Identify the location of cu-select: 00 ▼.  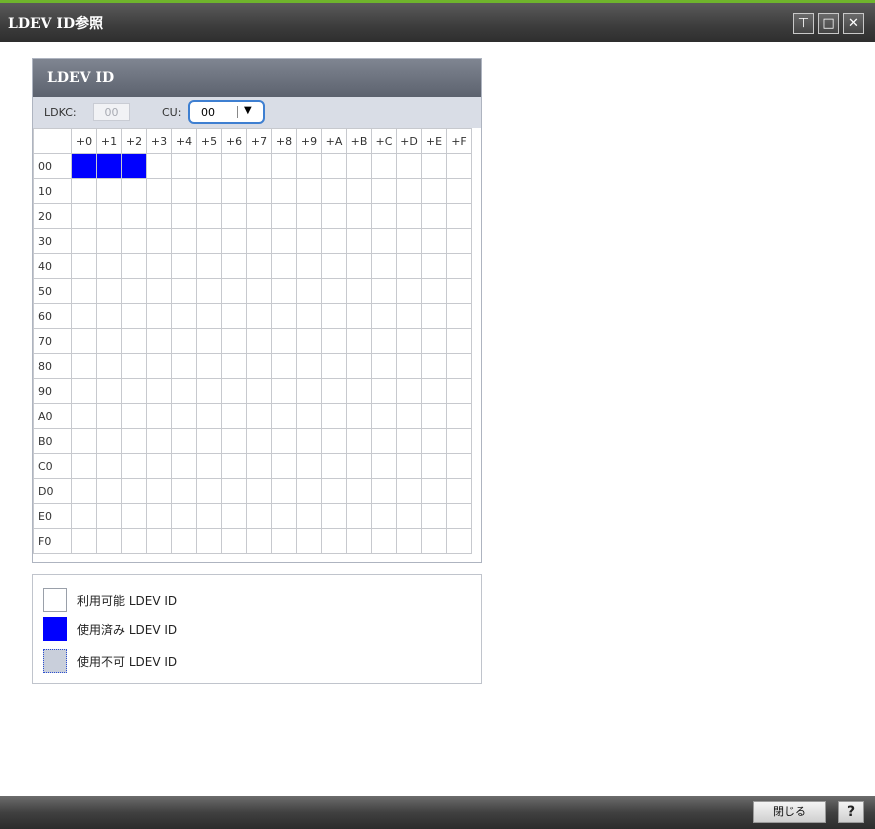
(226, 112).